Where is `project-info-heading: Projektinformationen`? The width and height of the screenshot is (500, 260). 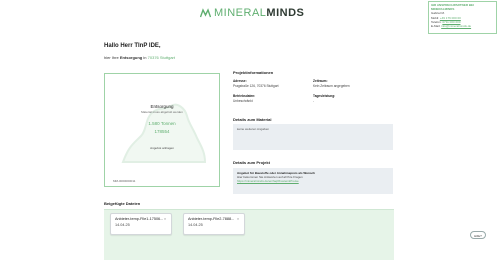 project-info-heading: Projektinformationen is located at coordinates (253, 72).